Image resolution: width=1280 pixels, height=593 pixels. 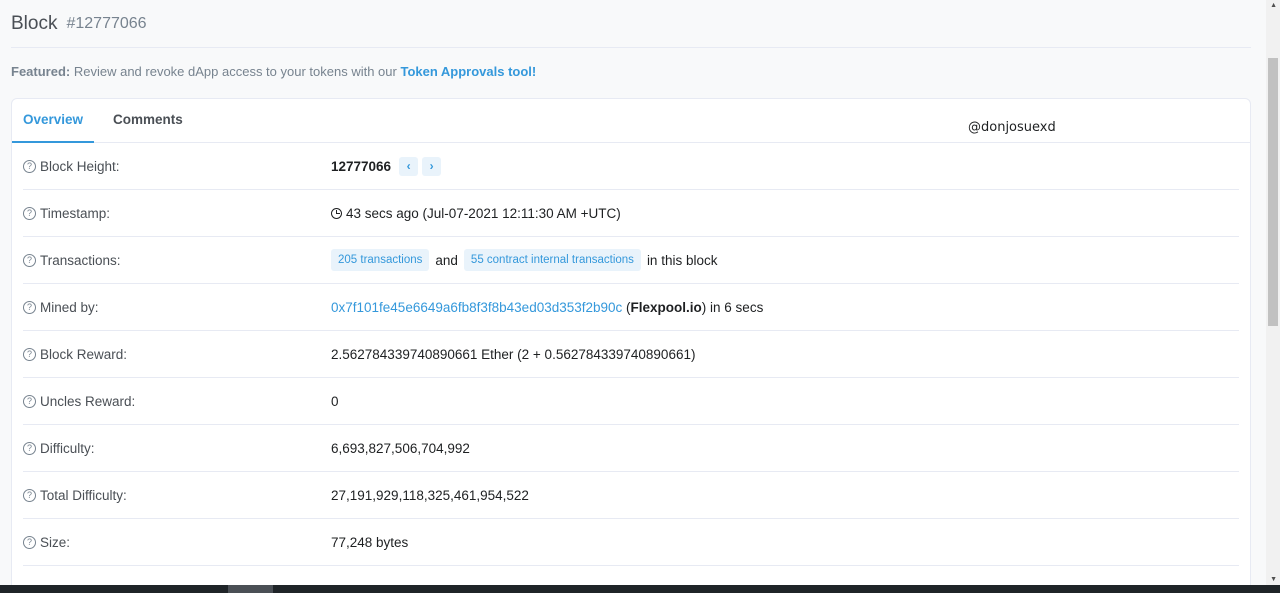 What do you see at coordinates (631, 166) in the screenshot?
I see `row-block-height: ? Block Height: 12777066 ‹ ›` at bounding box center [631, 166].